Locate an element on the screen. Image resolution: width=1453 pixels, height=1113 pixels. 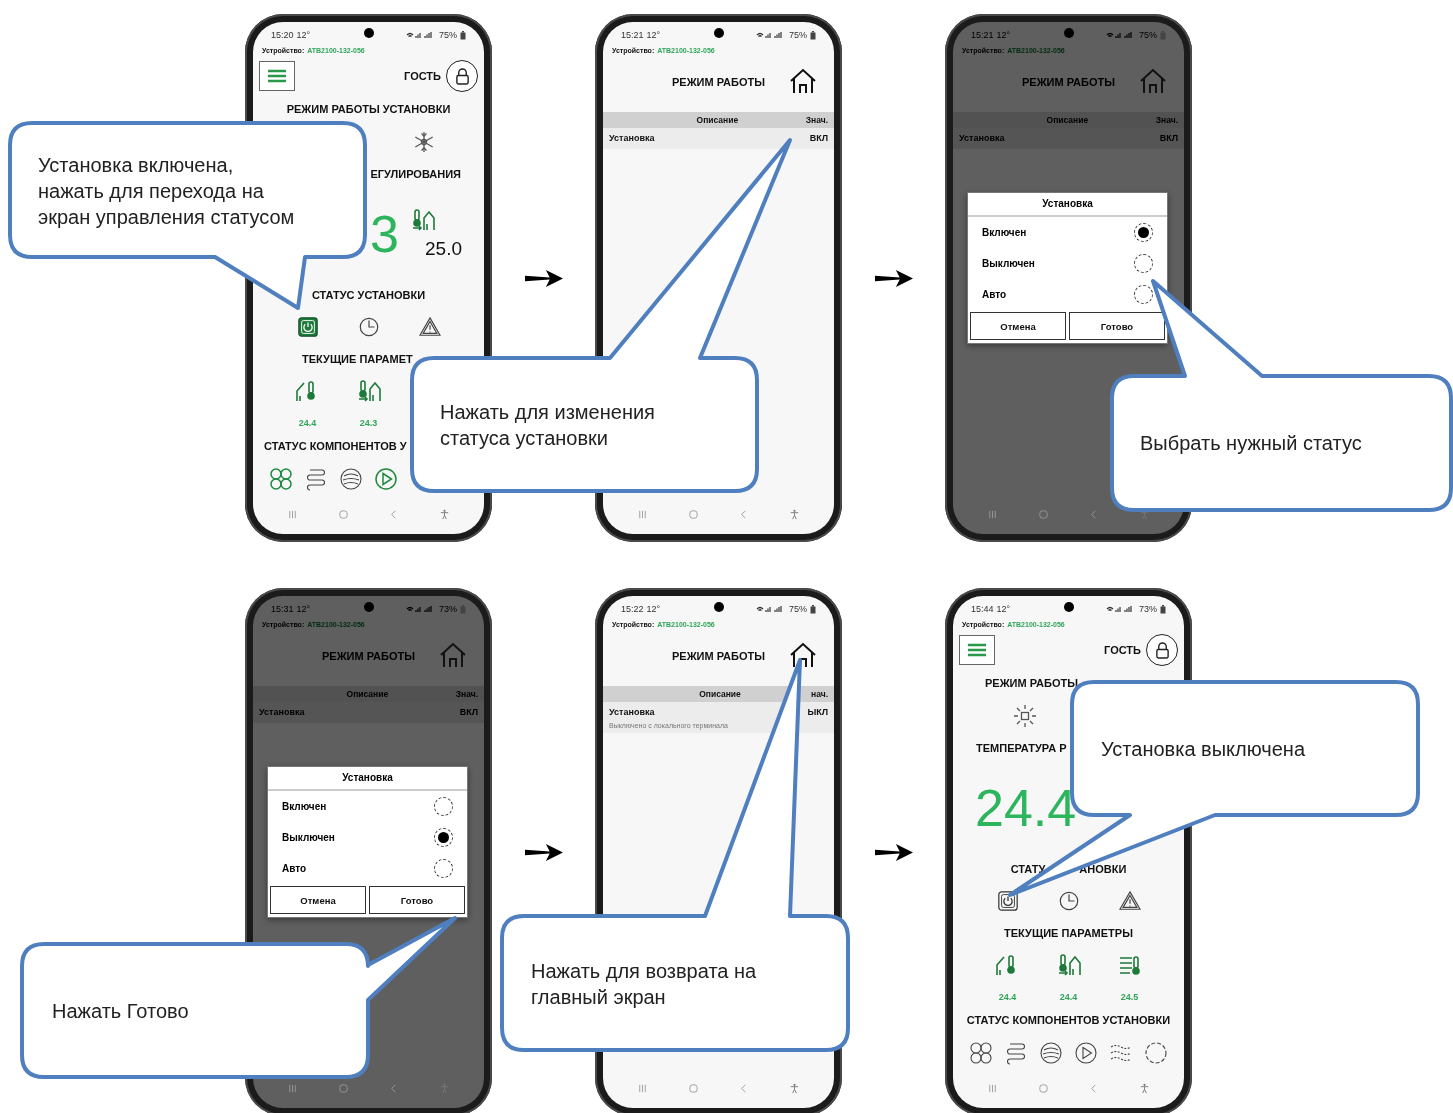
temperature-value: 3 is located at coordinates (384, 234).